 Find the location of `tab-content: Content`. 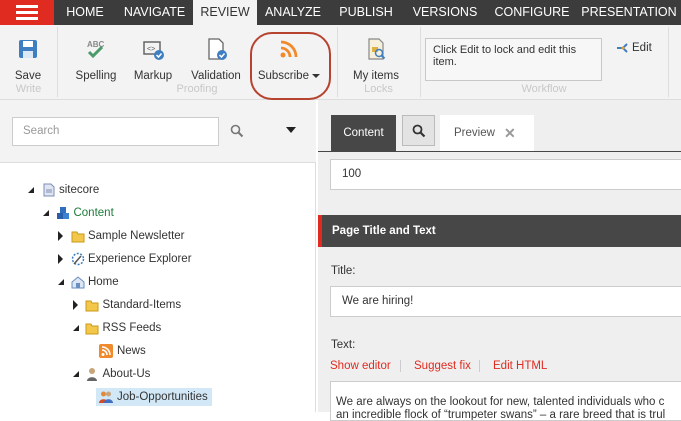

tab-content: Content is located at coordinates (363, 133).